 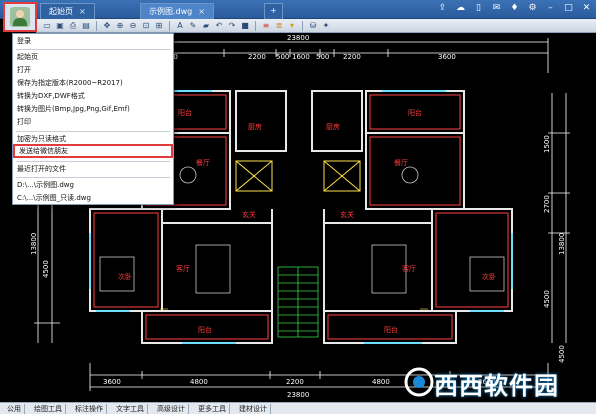 I want to click on save-icon: ▣, so click(x=60, y=26).